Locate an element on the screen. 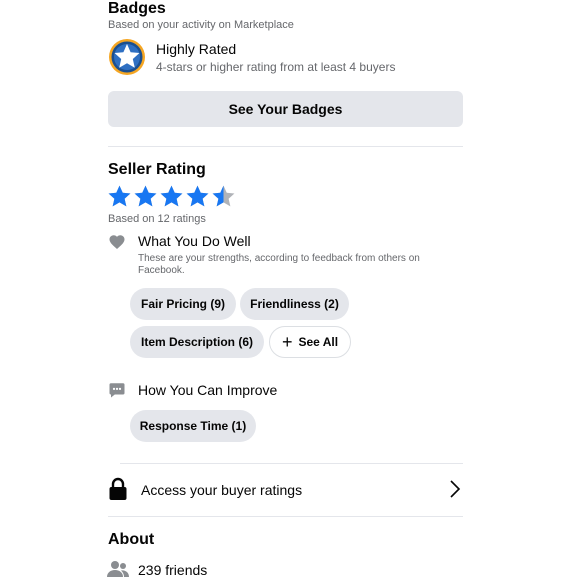  heart-icon is located at coordinates (117, 242).